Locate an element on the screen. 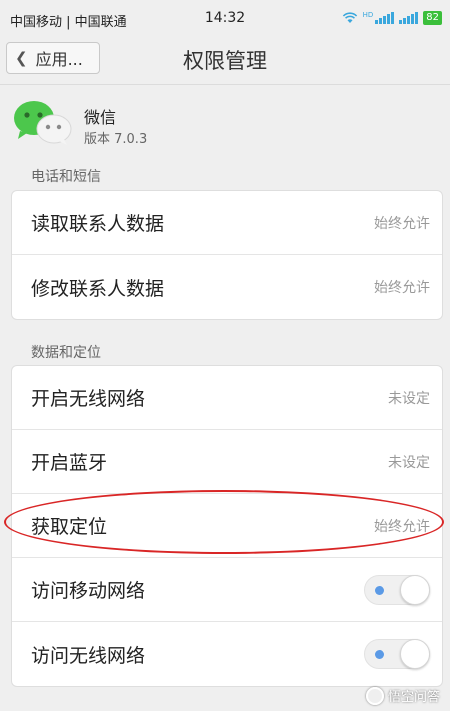  watermark: 悟空问答 is located at coordinates (402, 695).